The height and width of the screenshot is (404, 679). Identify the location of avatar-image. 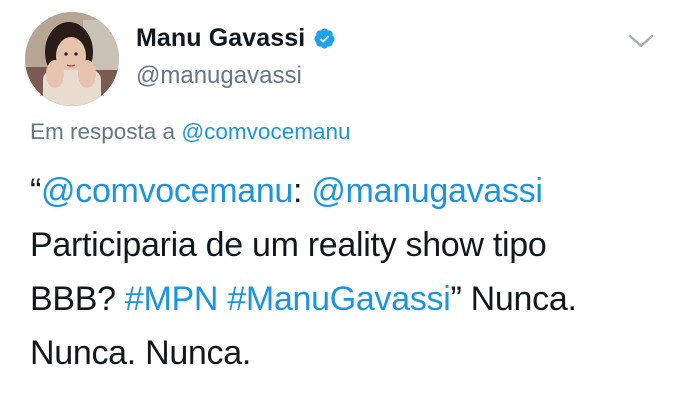
(72, 59).